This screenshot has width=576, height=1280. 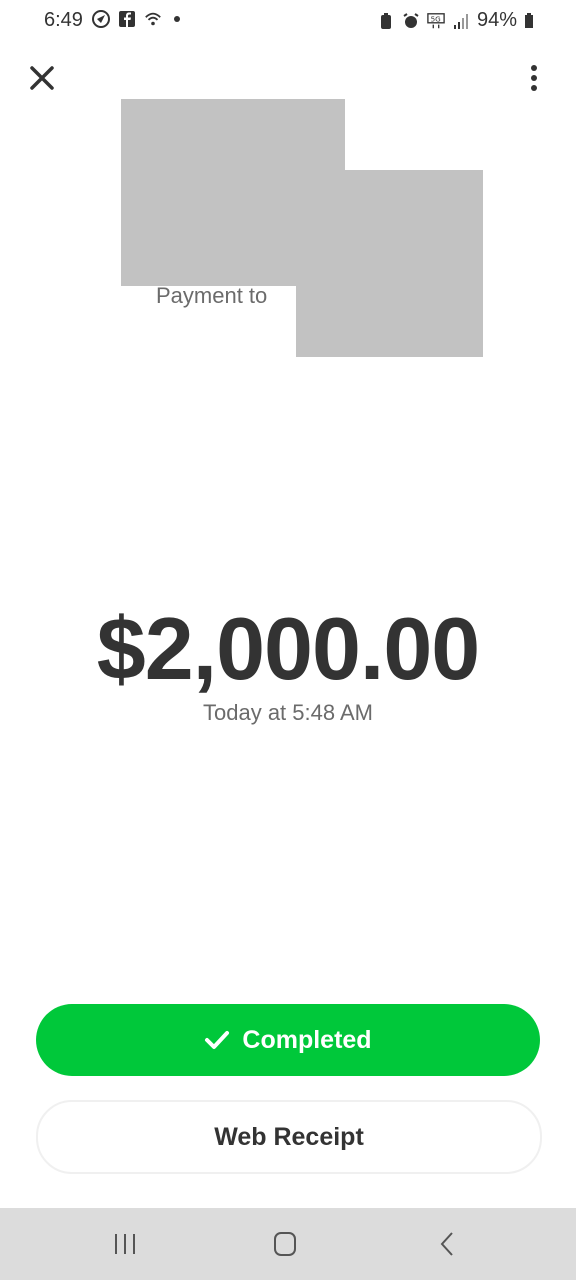 I want to click on web-receipt-button: Web Receipt, so click(x=289, y=1137).